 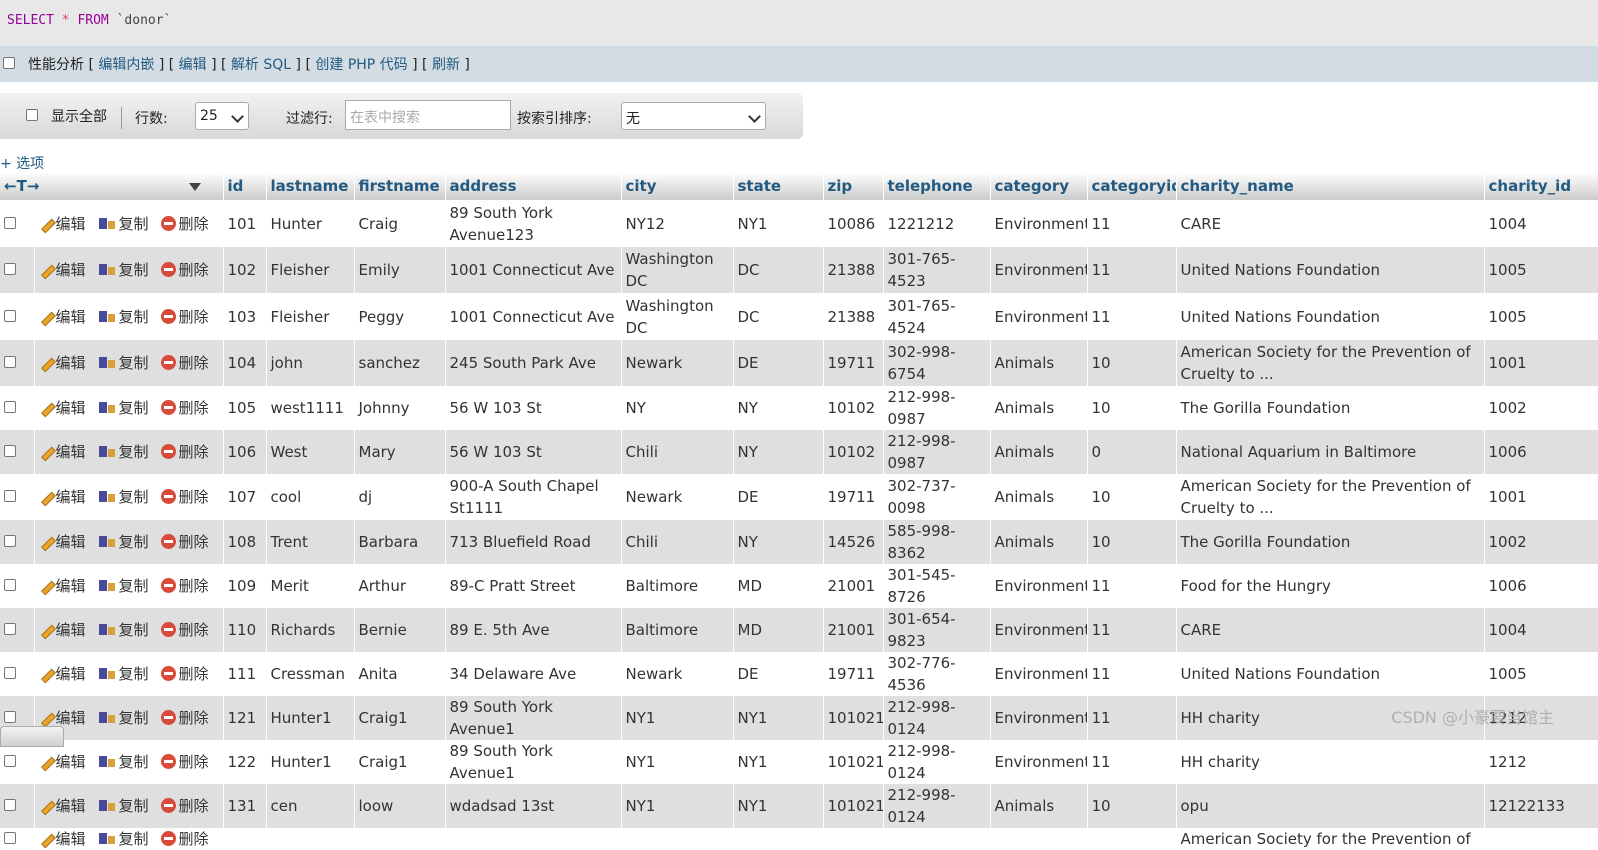 I want to click on refresh-link: 刷新, so click(x=446, y=65).